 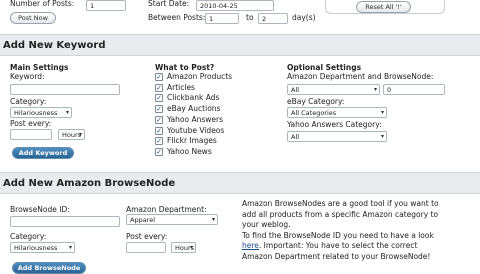 I want to click on add-browsenode-button: Add BrowseNode, so click(x=49, y=268).